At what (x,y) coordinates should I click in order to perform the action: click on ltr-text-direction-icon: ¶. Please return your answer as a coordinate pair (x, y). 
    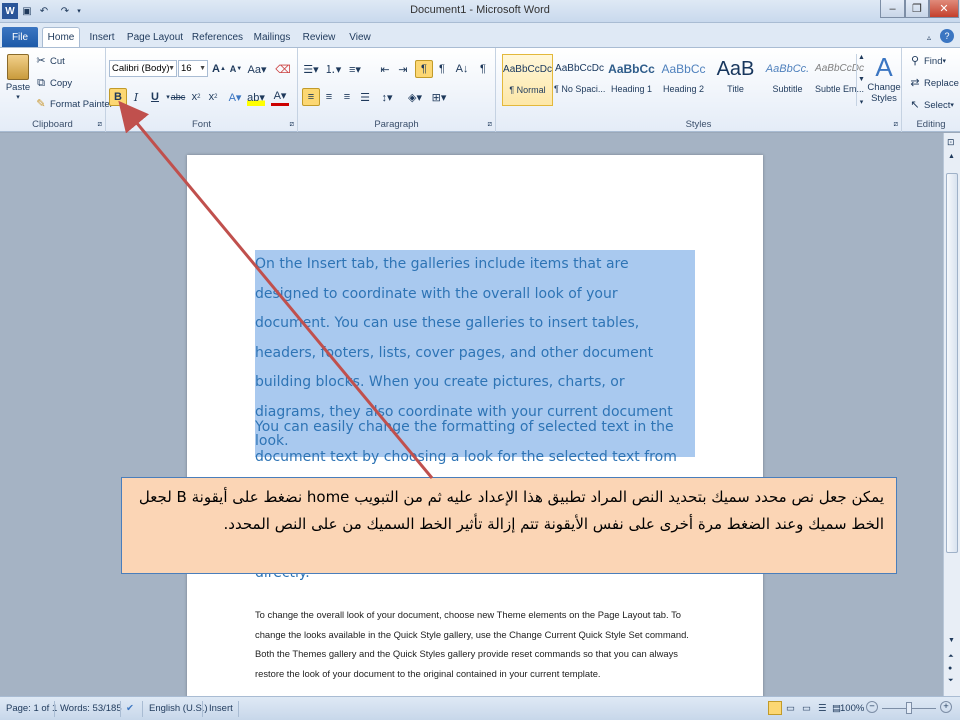
    Looking at the image, I should click on (442, 69).